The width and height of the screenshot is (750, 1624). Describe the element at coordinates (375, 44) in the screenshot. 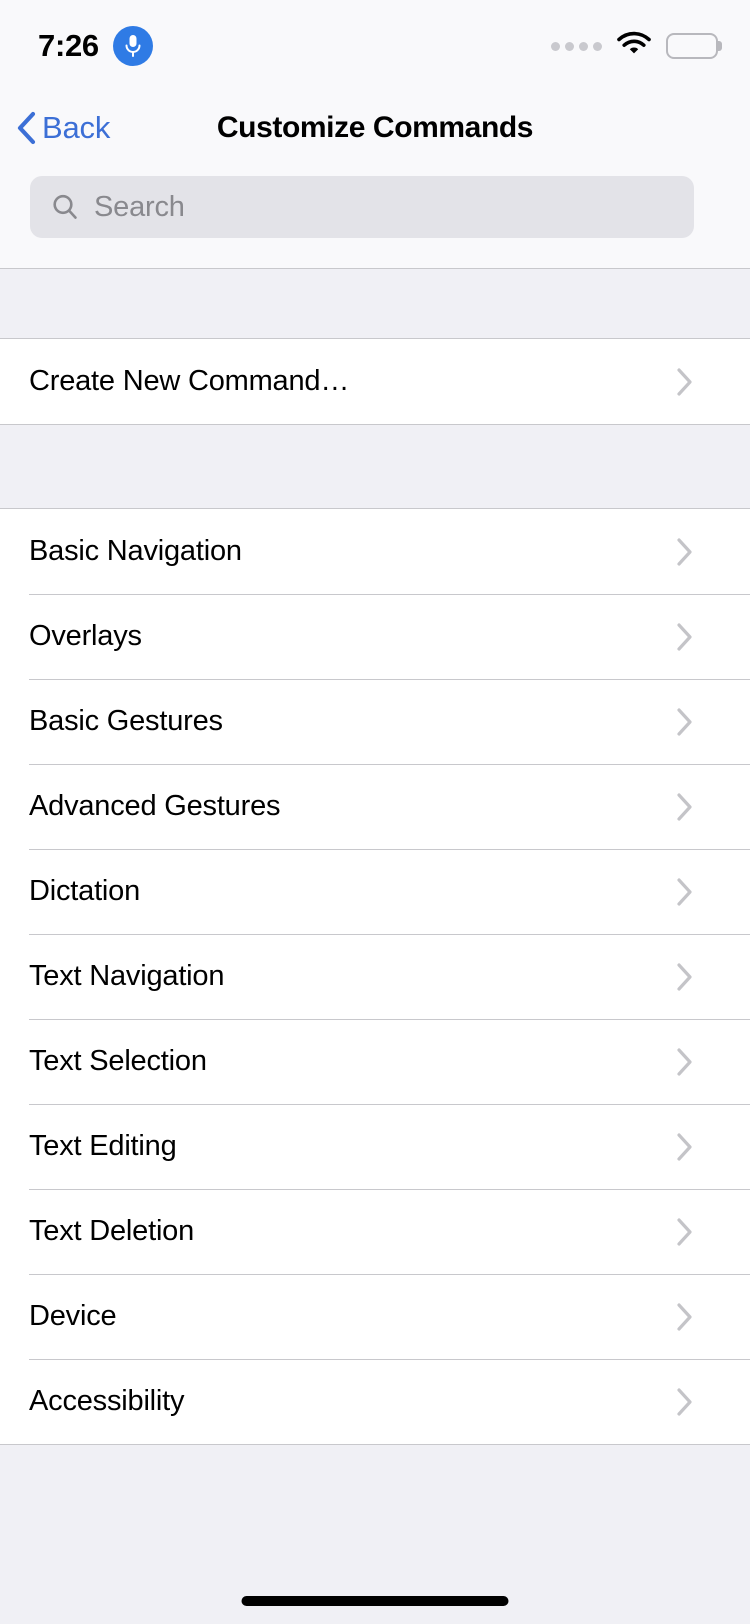

I see `status-bar: 7:26` at that location.